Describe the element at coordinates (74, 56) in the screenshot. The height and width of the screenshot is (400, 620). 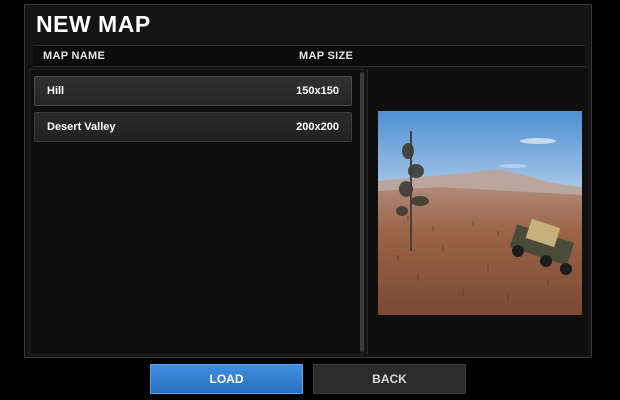
I see `column-header-map-name: MAP NAME` at that location.